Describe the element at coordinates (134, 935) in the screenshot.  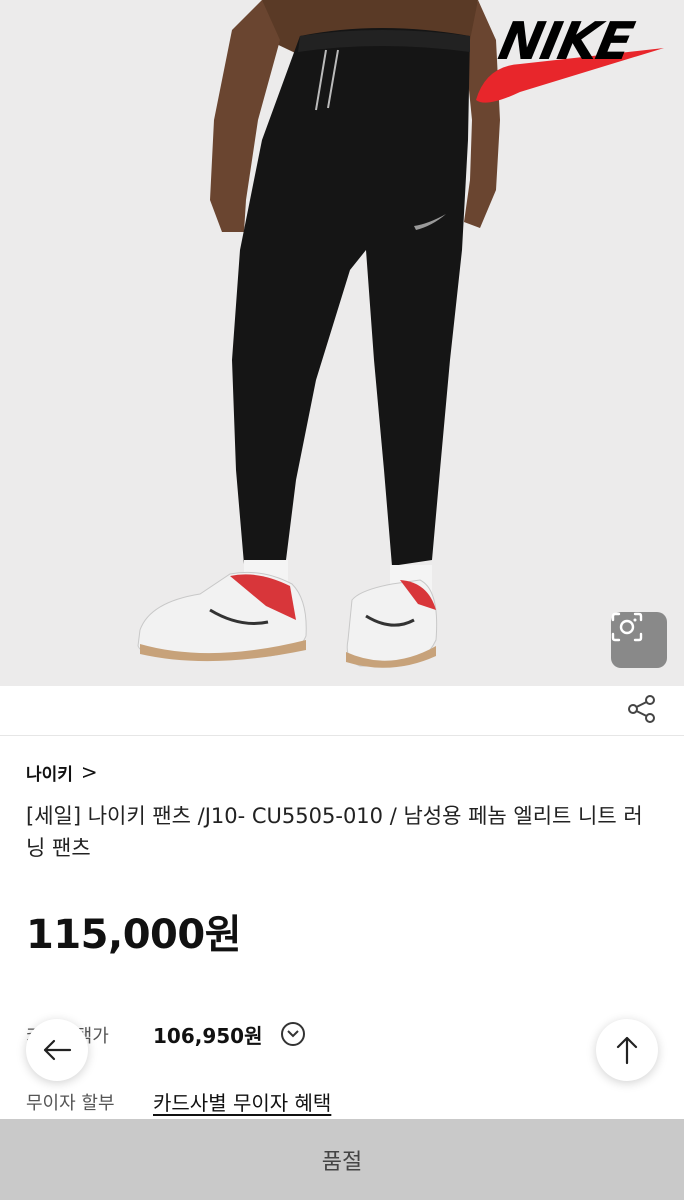
I see `product-price: 115,000원` at that location.